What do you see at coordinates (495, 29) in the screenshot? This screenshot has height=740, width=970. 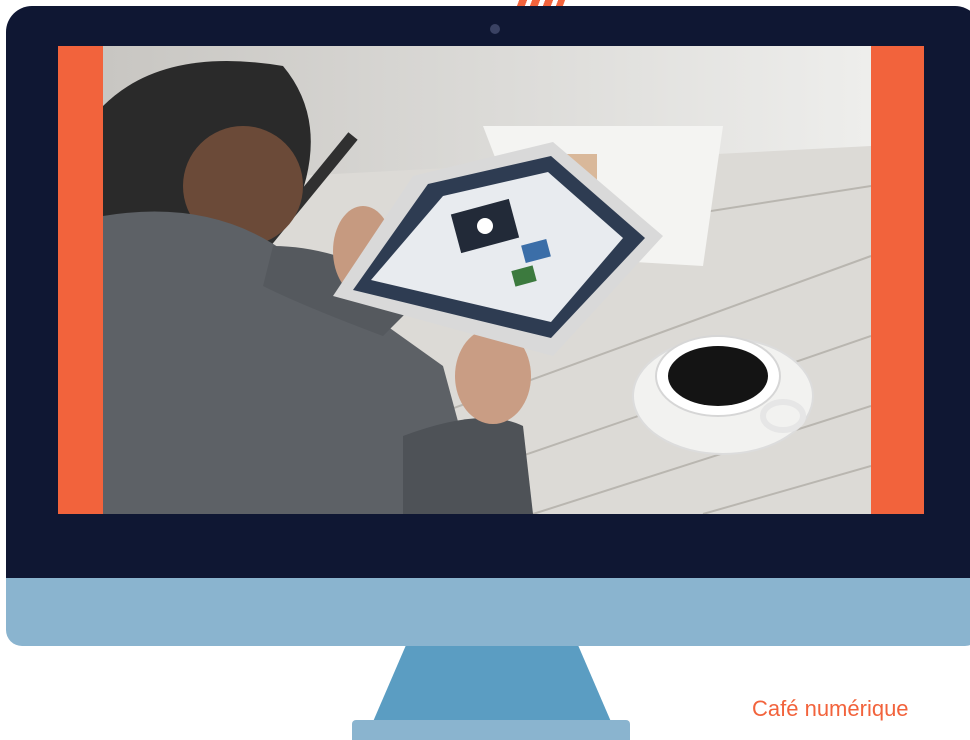 I see `camera-icon` at bounding box center [495, 29].